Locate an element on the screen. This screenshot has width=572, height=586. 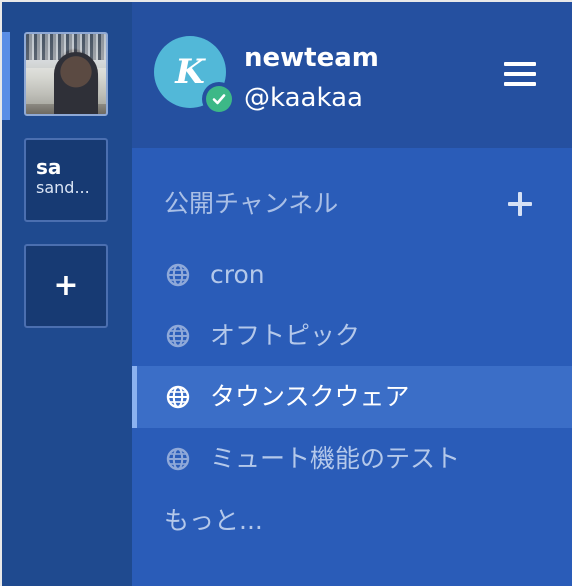
main-menu-button is located at coordinates (520, 74).